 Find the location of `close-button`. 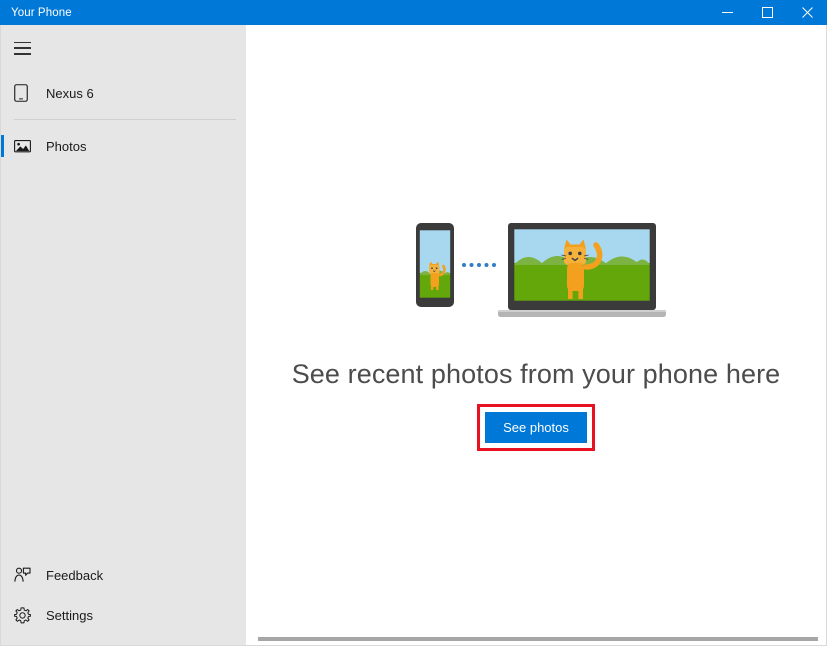

close-button is located at coordinates (807, 12).